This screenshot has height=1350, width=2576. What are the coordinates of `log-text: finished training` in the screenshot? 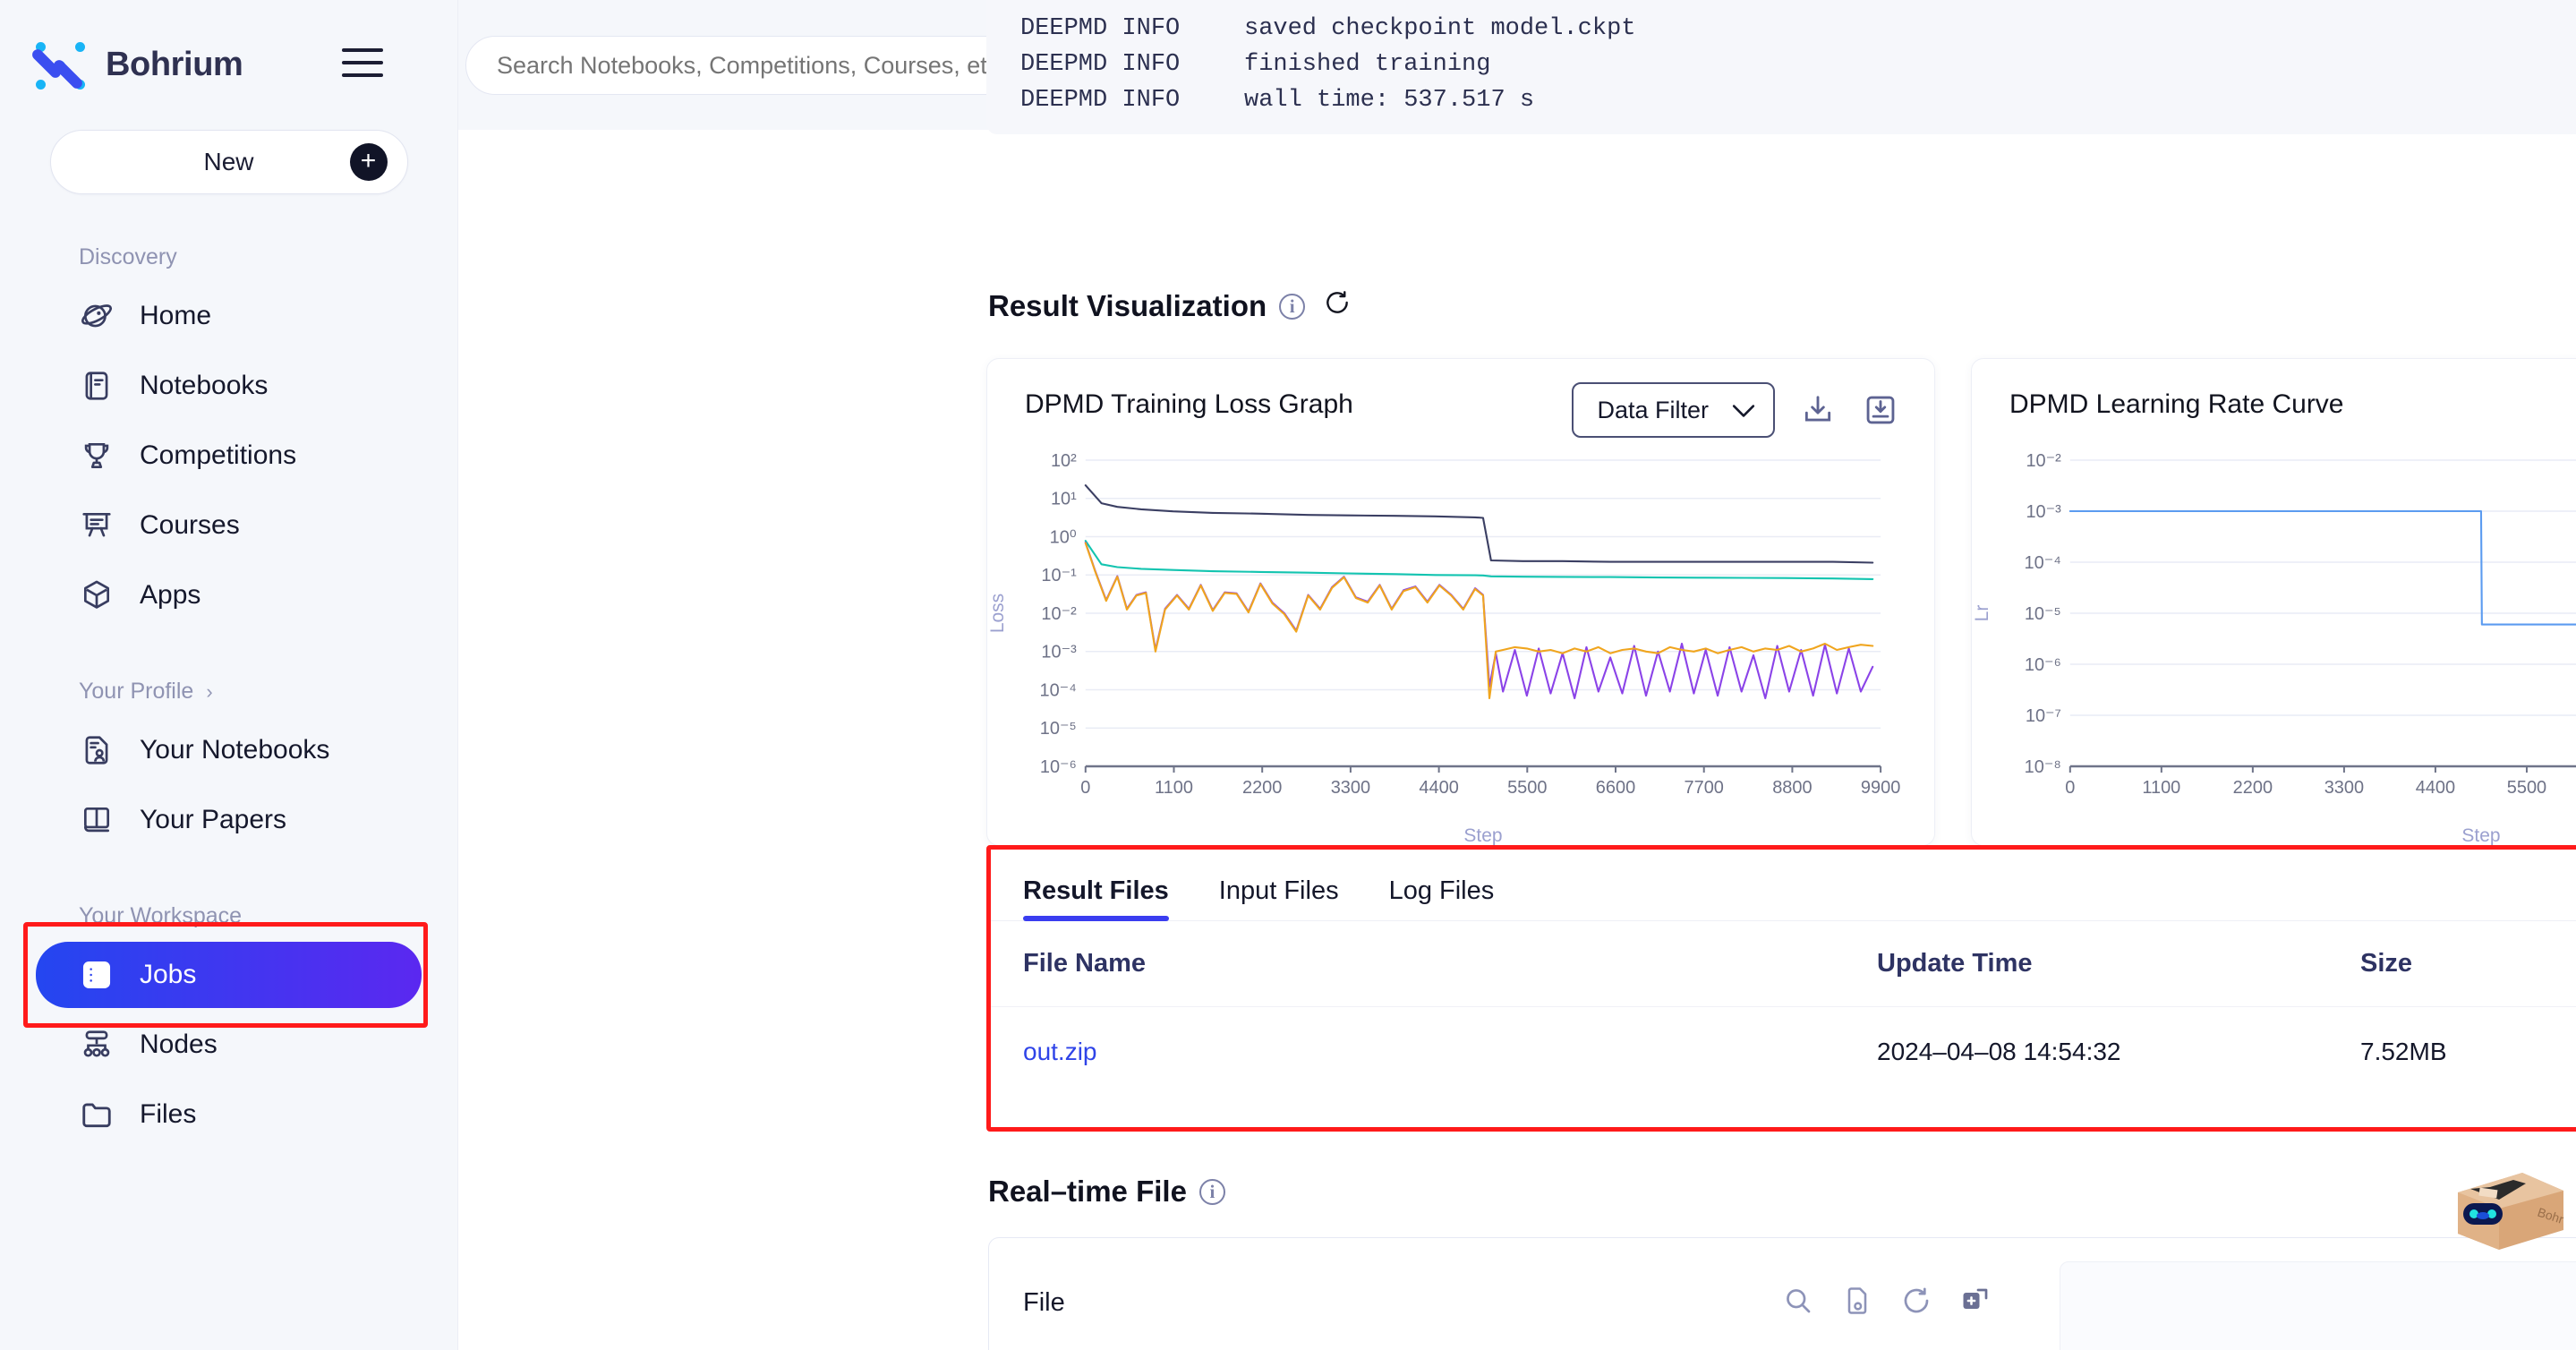 It's located at (1367, 65).